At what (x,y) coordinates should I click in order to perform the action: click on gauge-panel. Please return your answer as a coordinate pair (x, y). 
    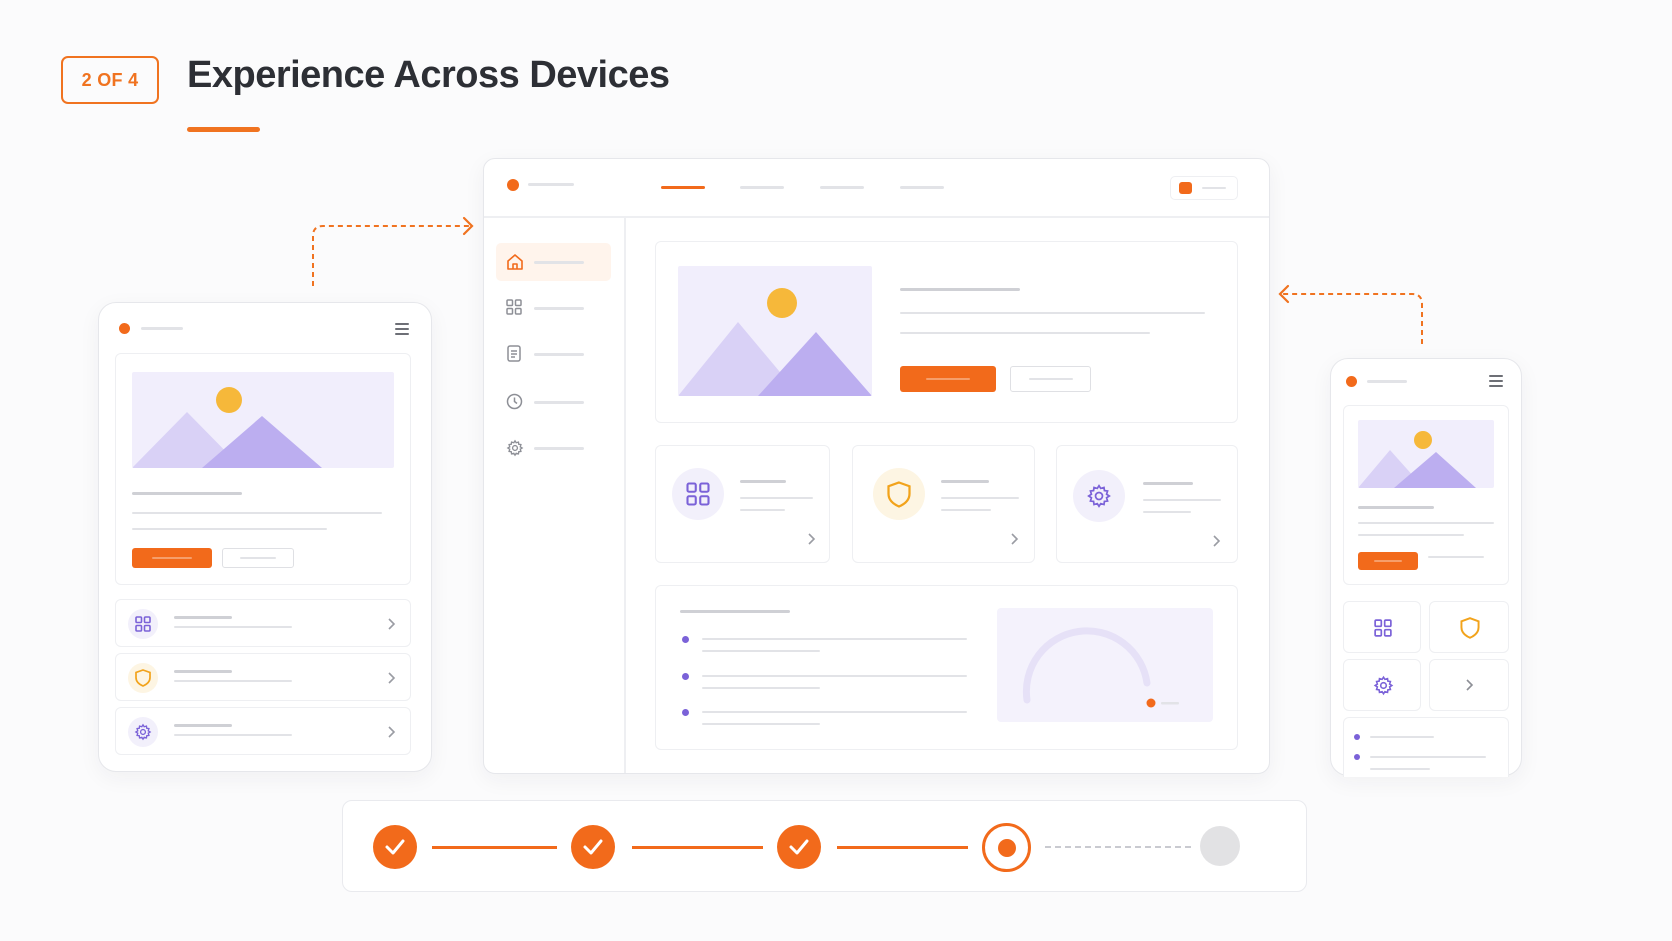
    Looking at the image, I should click on (1105, 665).